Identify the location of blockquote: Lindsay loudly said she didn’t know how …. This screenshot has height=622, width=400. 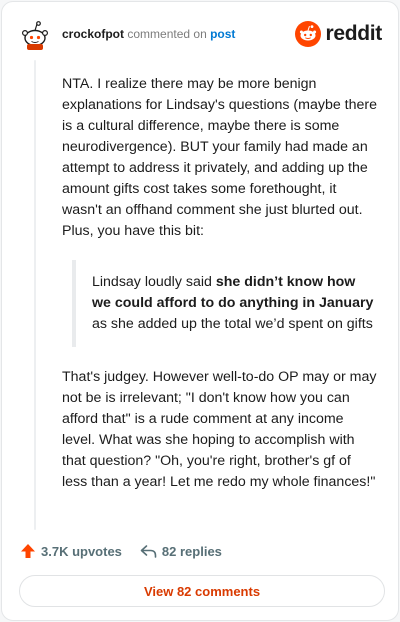
(225, 303).